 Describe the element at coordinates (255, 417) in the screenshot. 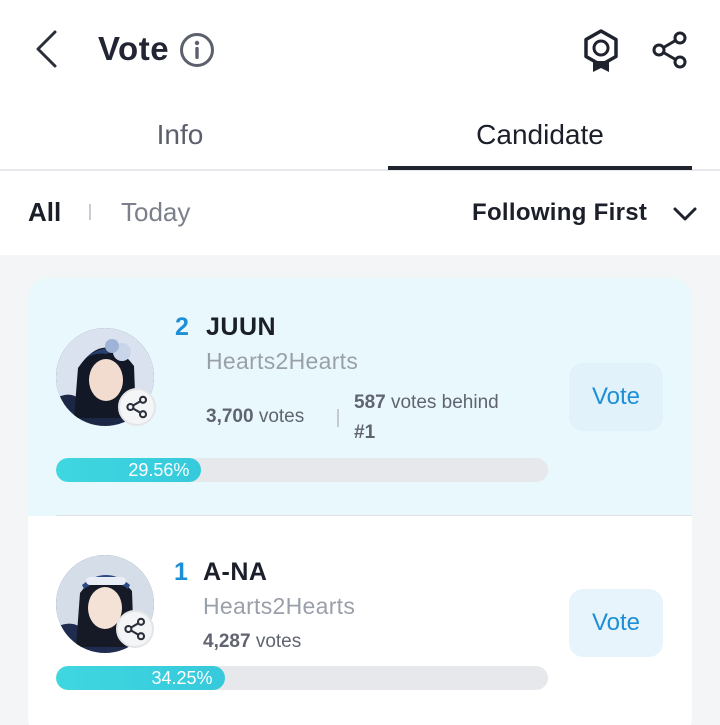

I see `vote-count: 3,700 votes` at that location.